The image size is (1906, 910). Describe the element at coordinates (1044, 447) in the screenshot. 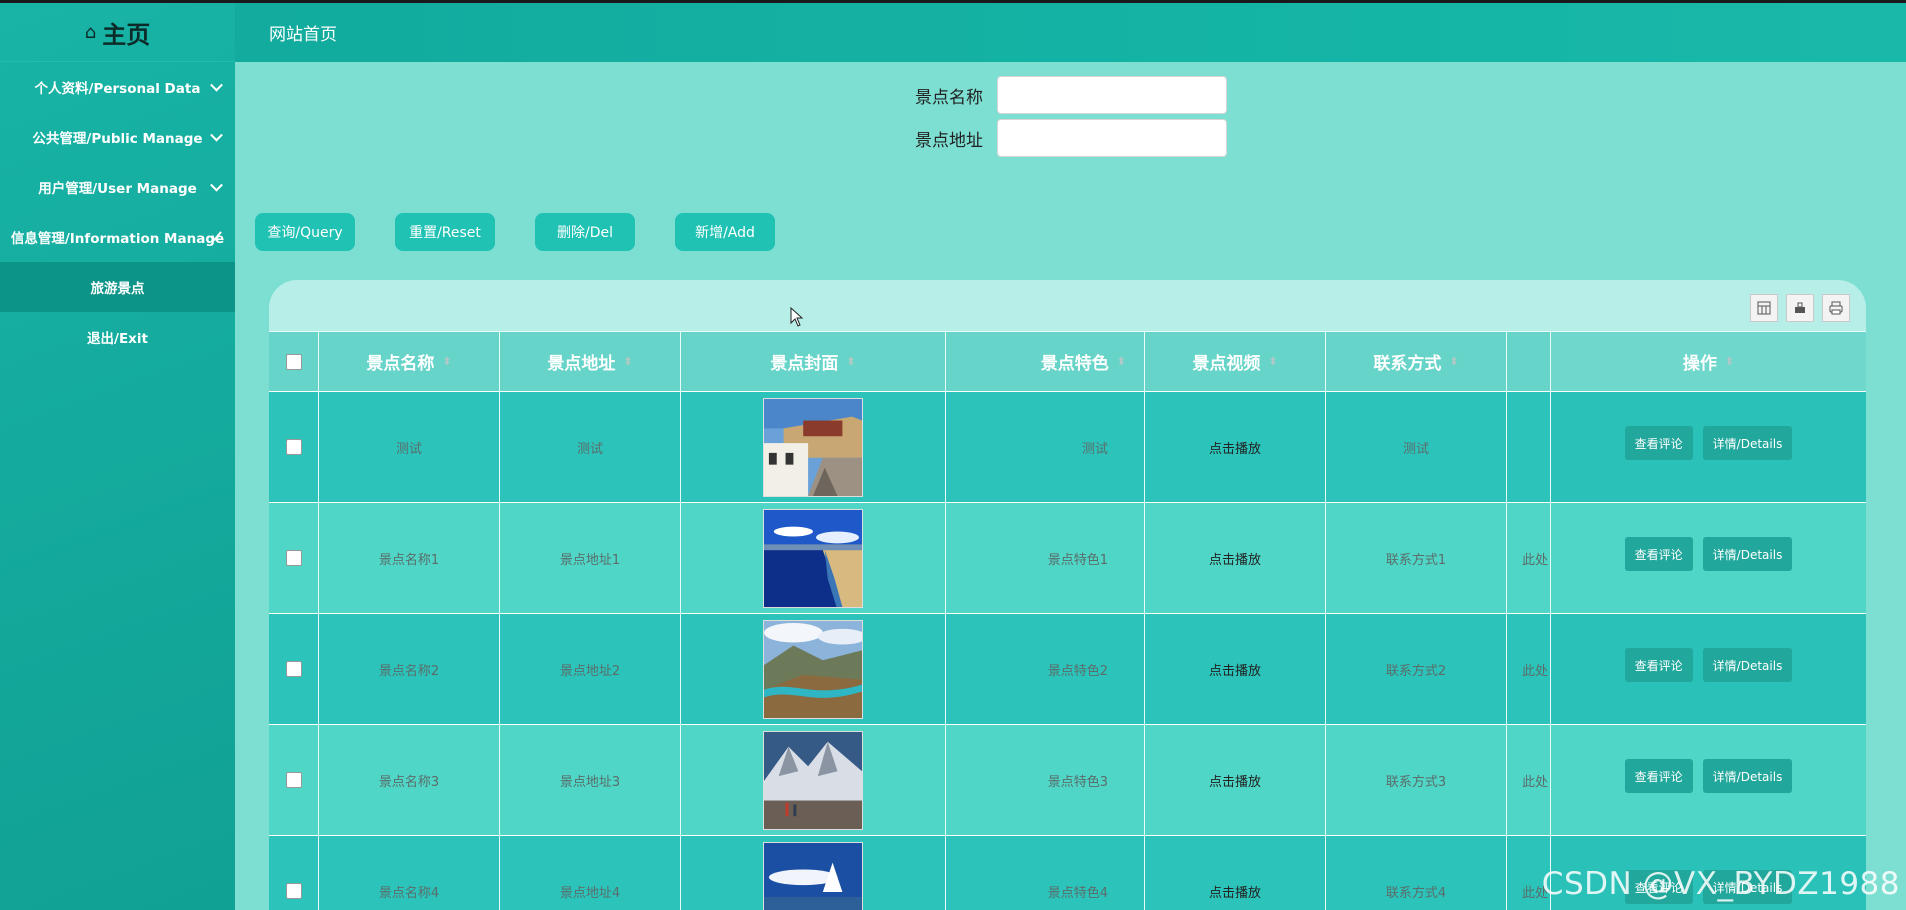

I see `cell-feature: 测试` at that location.